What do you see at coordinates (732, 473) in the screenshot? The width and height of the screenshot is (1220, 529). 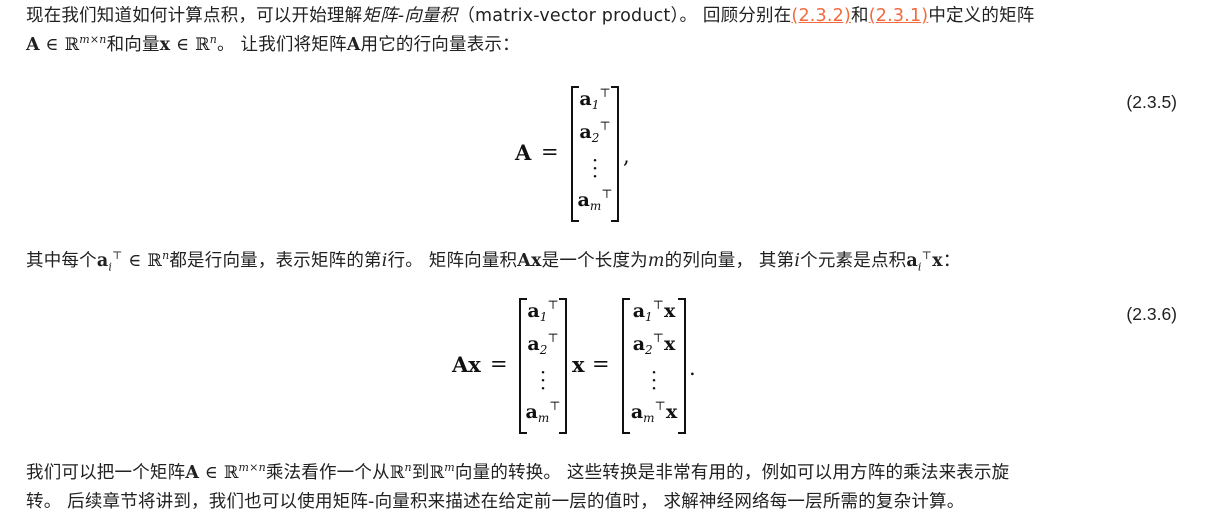 I see `text: 向量的转换。 这些转换是非常有用的，例如可以用方阵的乘法来表示旋` at bounding box center [732, 473].